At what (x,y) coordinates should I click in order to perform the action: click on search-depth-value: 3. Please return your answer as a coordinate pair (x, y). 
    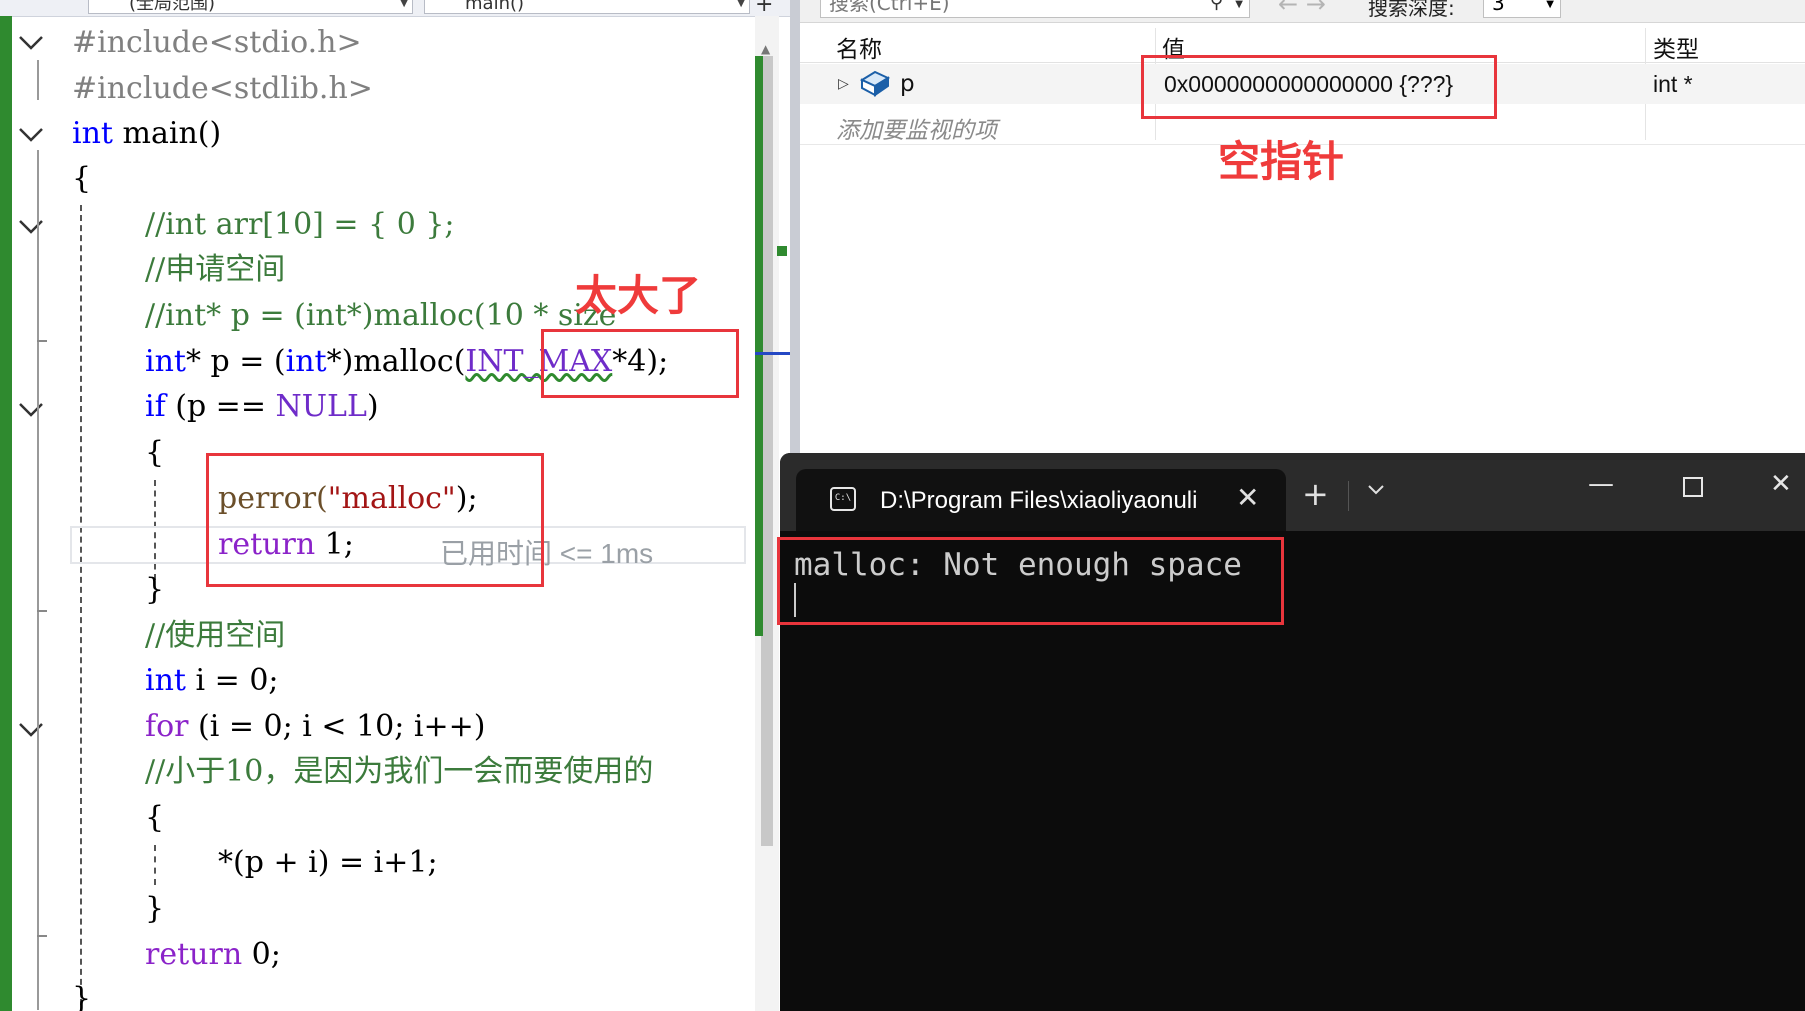
    Looking at the image, I should click on (1498, 7).